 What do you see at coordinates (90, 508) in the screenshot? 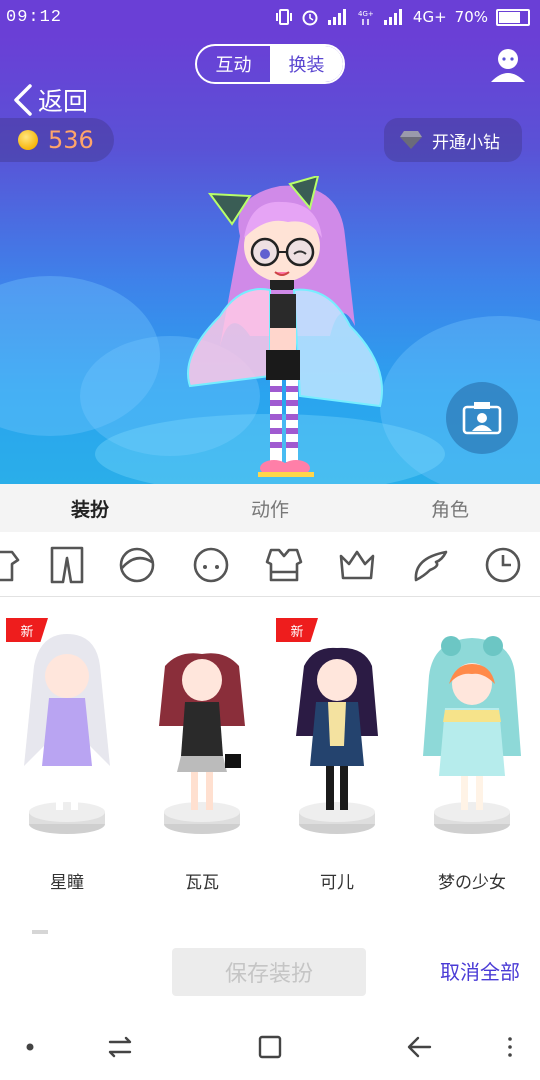
I see `tab-dress: 装扮` at bounding box center [90, 508].